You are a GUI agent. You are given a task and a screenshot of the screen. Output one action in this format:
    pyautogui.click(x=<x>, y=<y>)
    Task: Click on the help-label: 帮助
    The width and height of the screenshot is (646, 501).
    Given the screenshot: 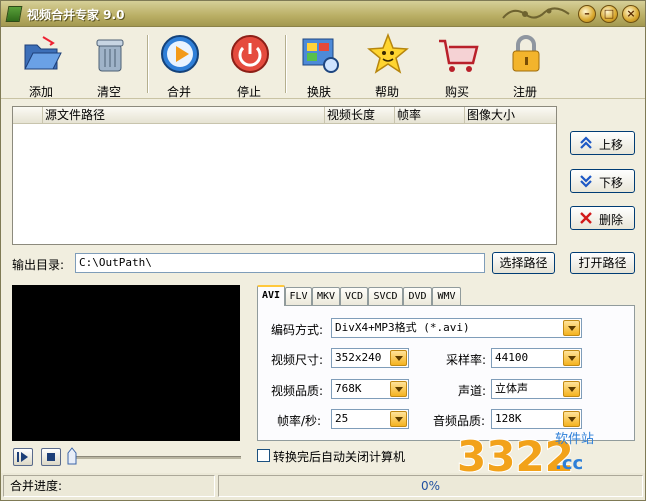 What is the action you would take?
    pyautogui.click(x=386, y=92)
    